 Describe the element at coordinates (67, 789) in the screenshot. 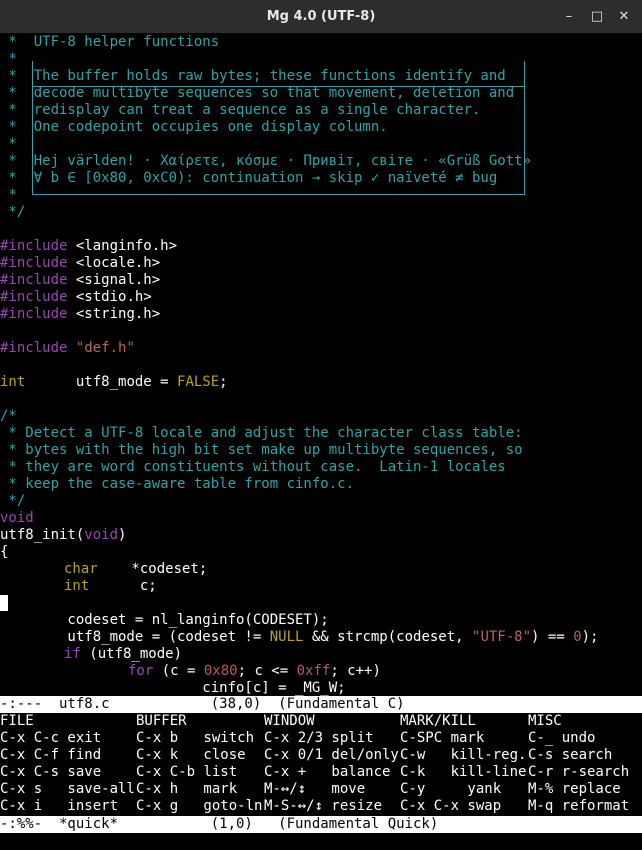

I see `menu-item-save-all: C-x s save-all` at that location.